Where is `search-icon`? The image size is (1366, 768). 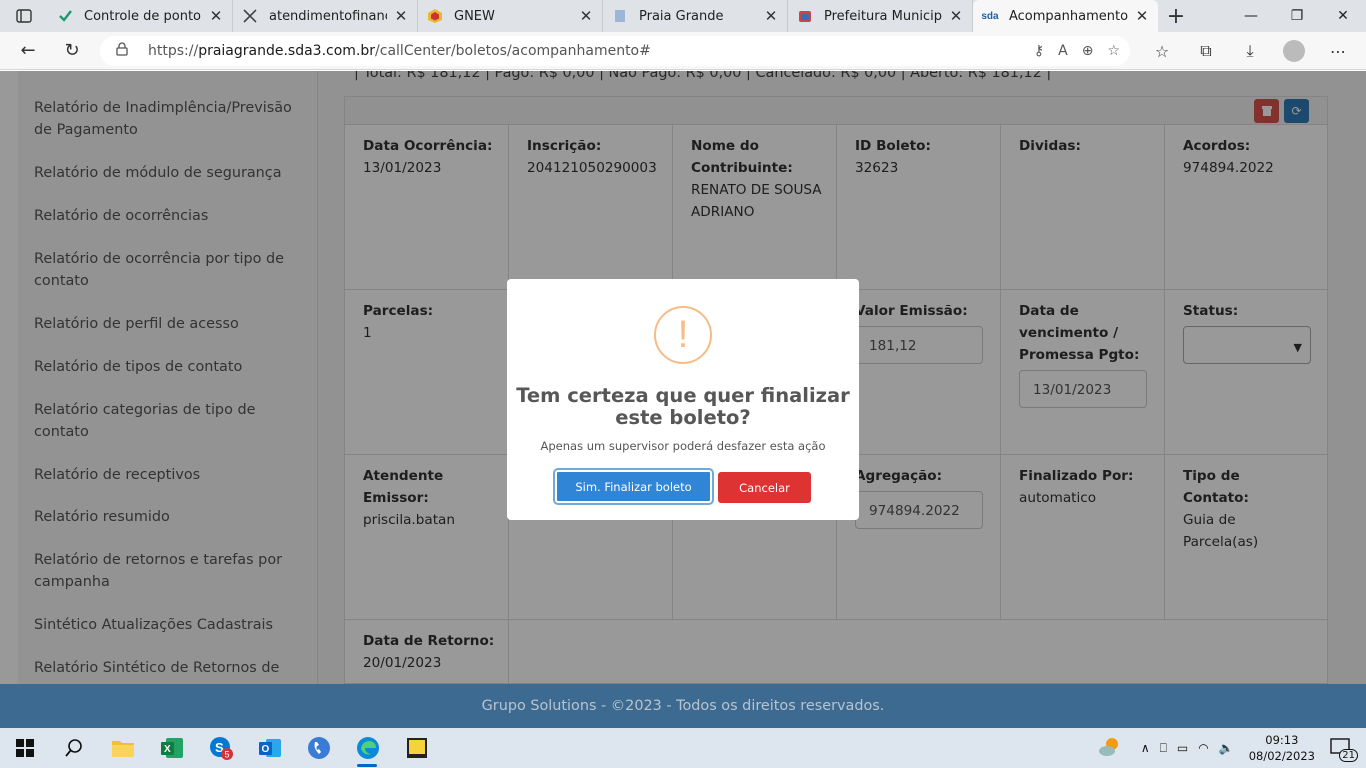
search-icon is located at coordinates (73, 748).